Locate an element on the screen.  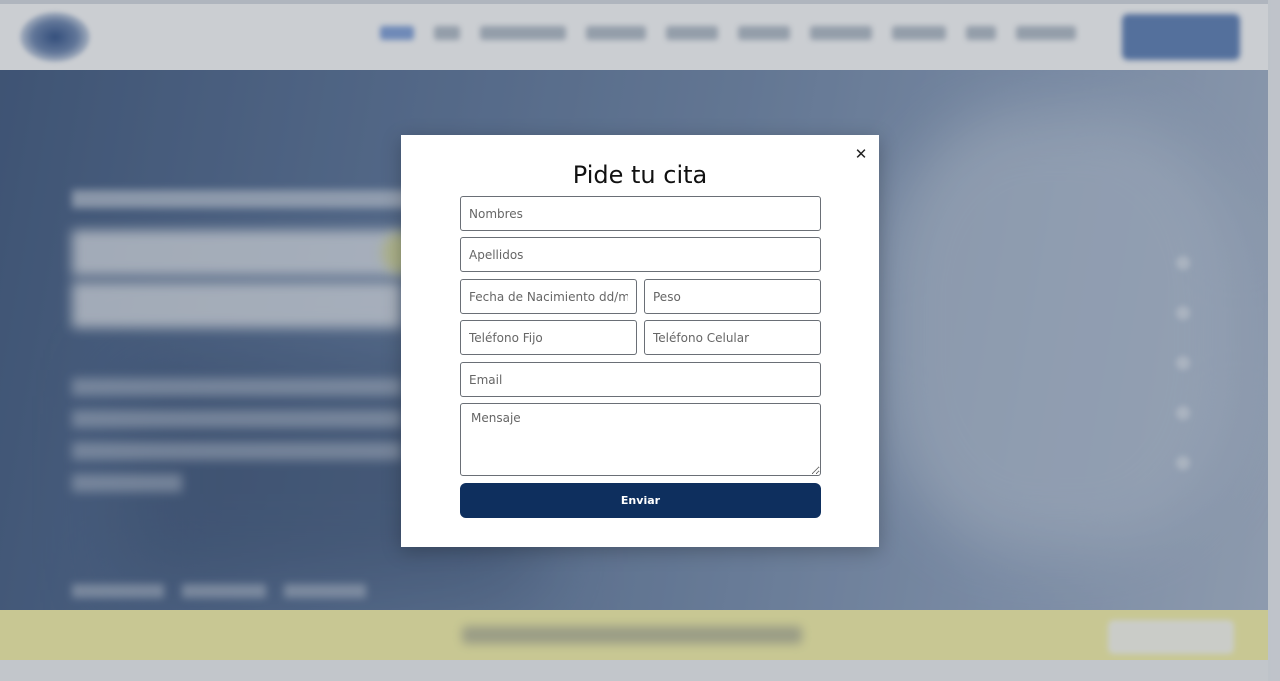
fecha-nacimiento-input is located at coordinates (548, 296).